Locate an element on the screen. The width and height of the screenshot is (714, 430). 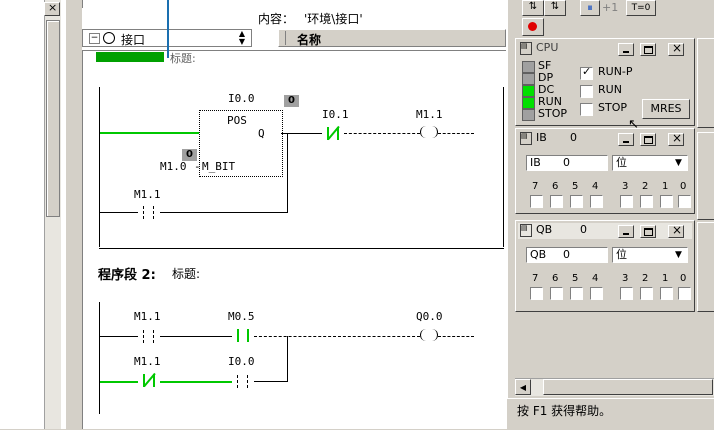
tree-scroll-thumb is located at coordinates (53, 118).